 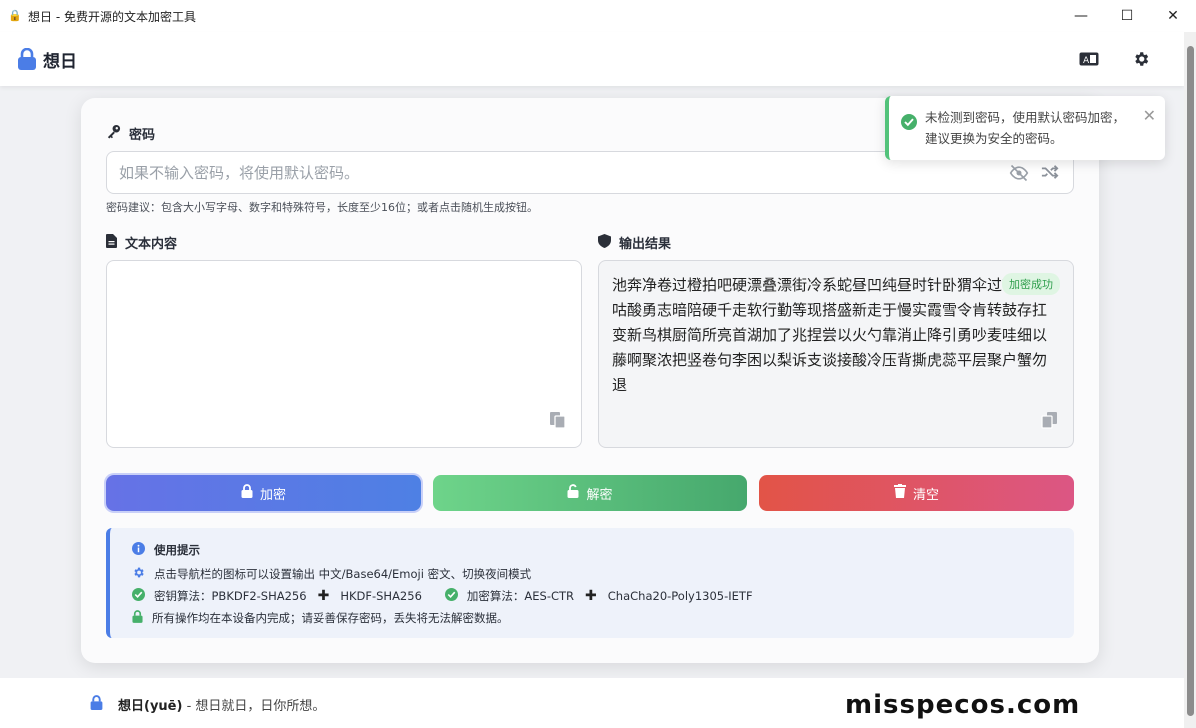 I want to click on footer-text: 想日(yuē) - 想日就日，日你所想。, so click(x=221, y=704).